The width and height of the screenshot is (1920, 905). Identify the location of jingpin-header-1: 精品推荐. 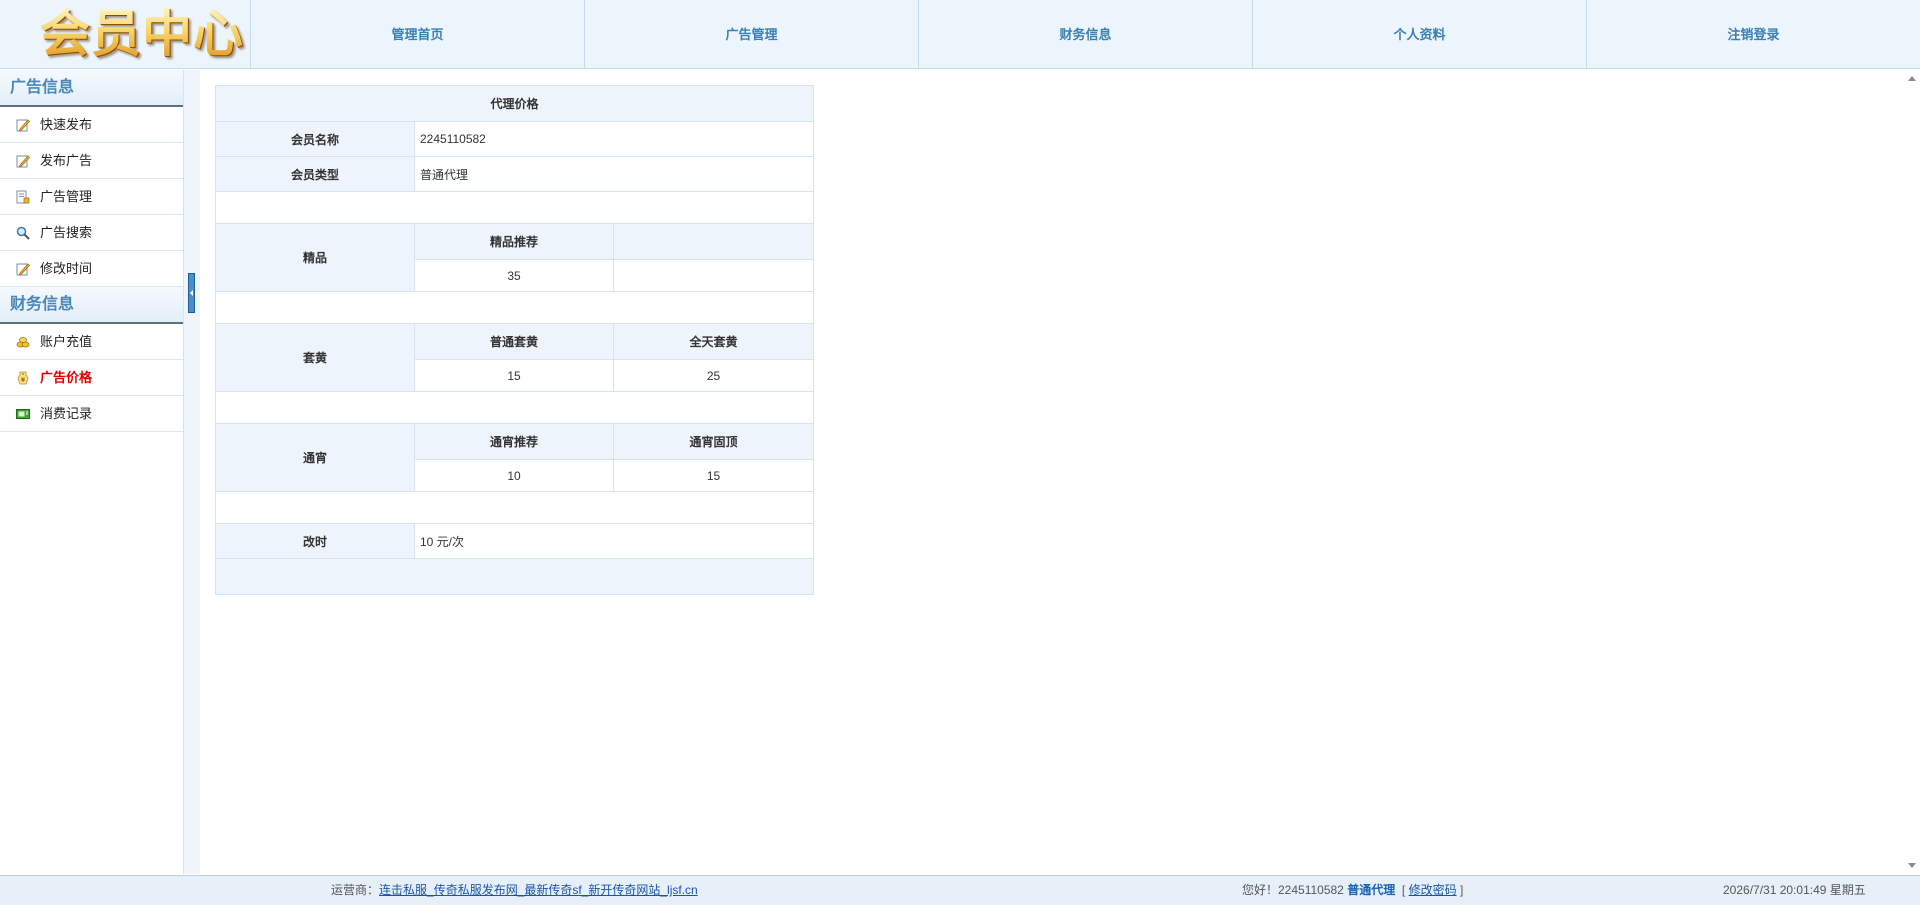
(514, 241).